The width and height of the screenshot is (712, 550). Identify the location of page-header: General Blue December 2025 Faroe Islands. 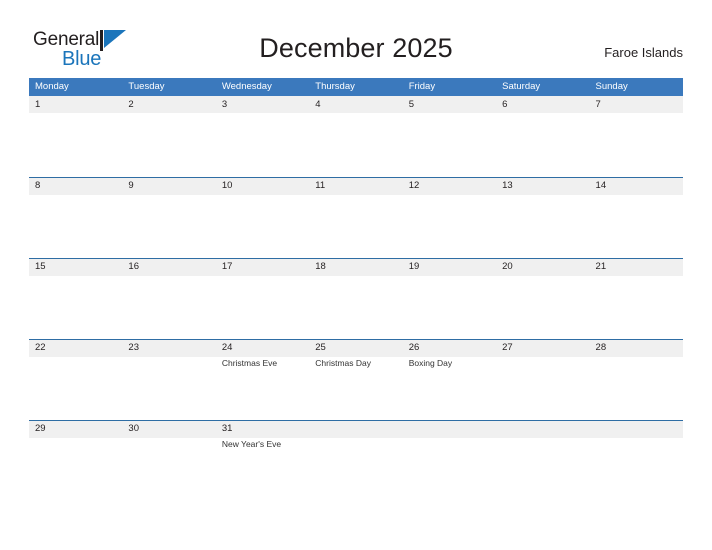
(356, 34).